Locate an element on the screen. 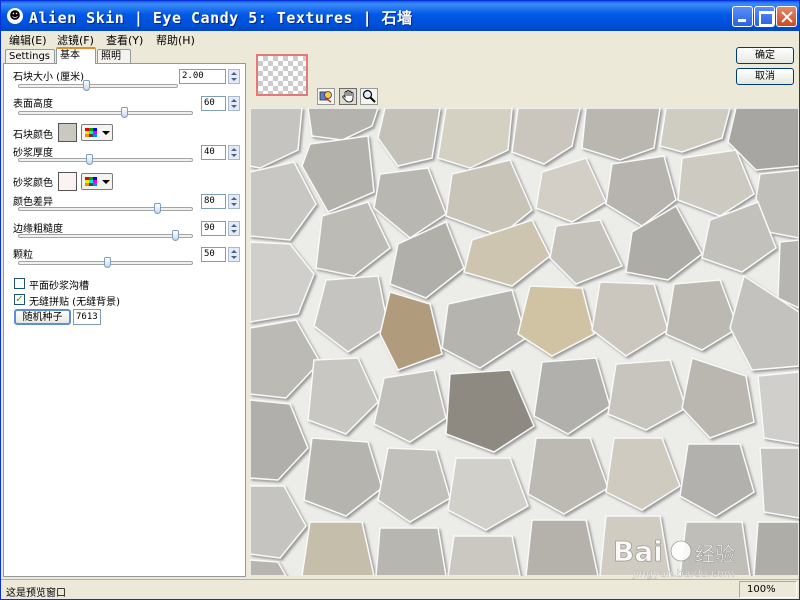 The image size is (800, 600). grain-input: 50 is located at coordinates (213, 254).